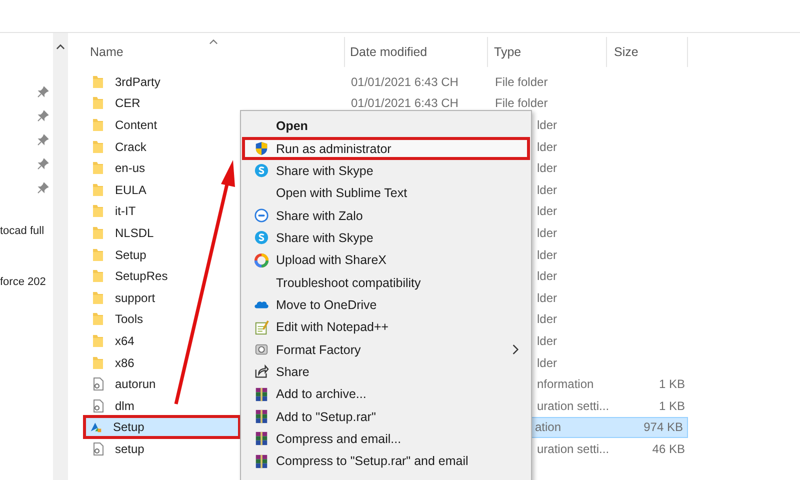 Image resolution: width=800 pixels, height=480 pixels. I want to click on file-name: autorun, so click(135, 384).